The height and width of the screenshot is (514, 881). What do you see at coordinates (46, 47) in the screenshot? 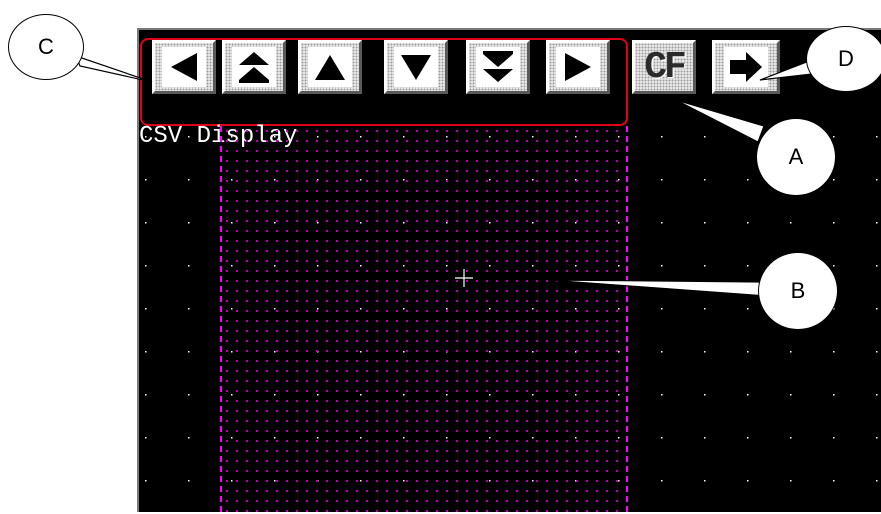
I see `callout-c: C` at bounding box center [46, 47].